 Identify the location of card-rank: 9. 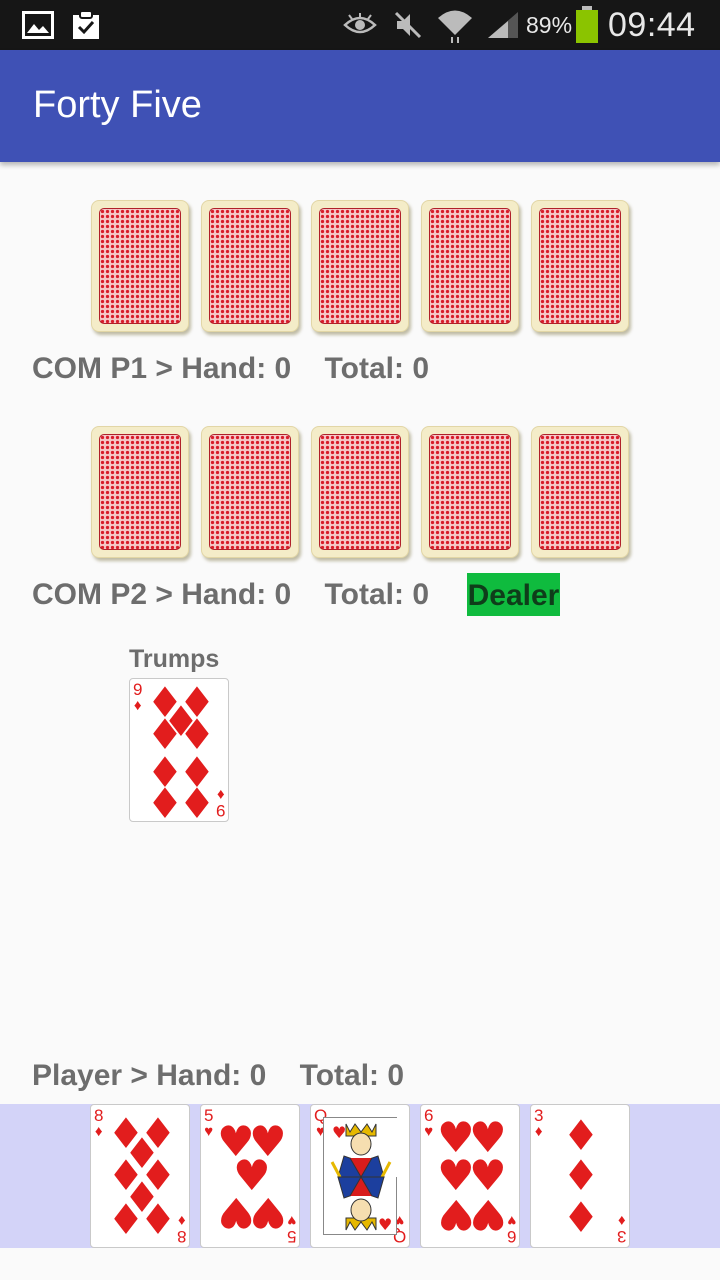
(138, 689).